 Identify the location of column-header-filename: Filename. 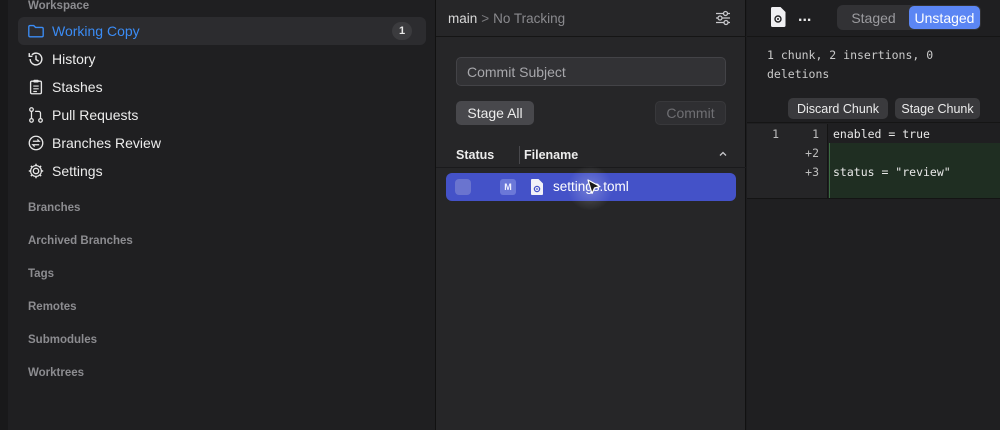
(551, 155).